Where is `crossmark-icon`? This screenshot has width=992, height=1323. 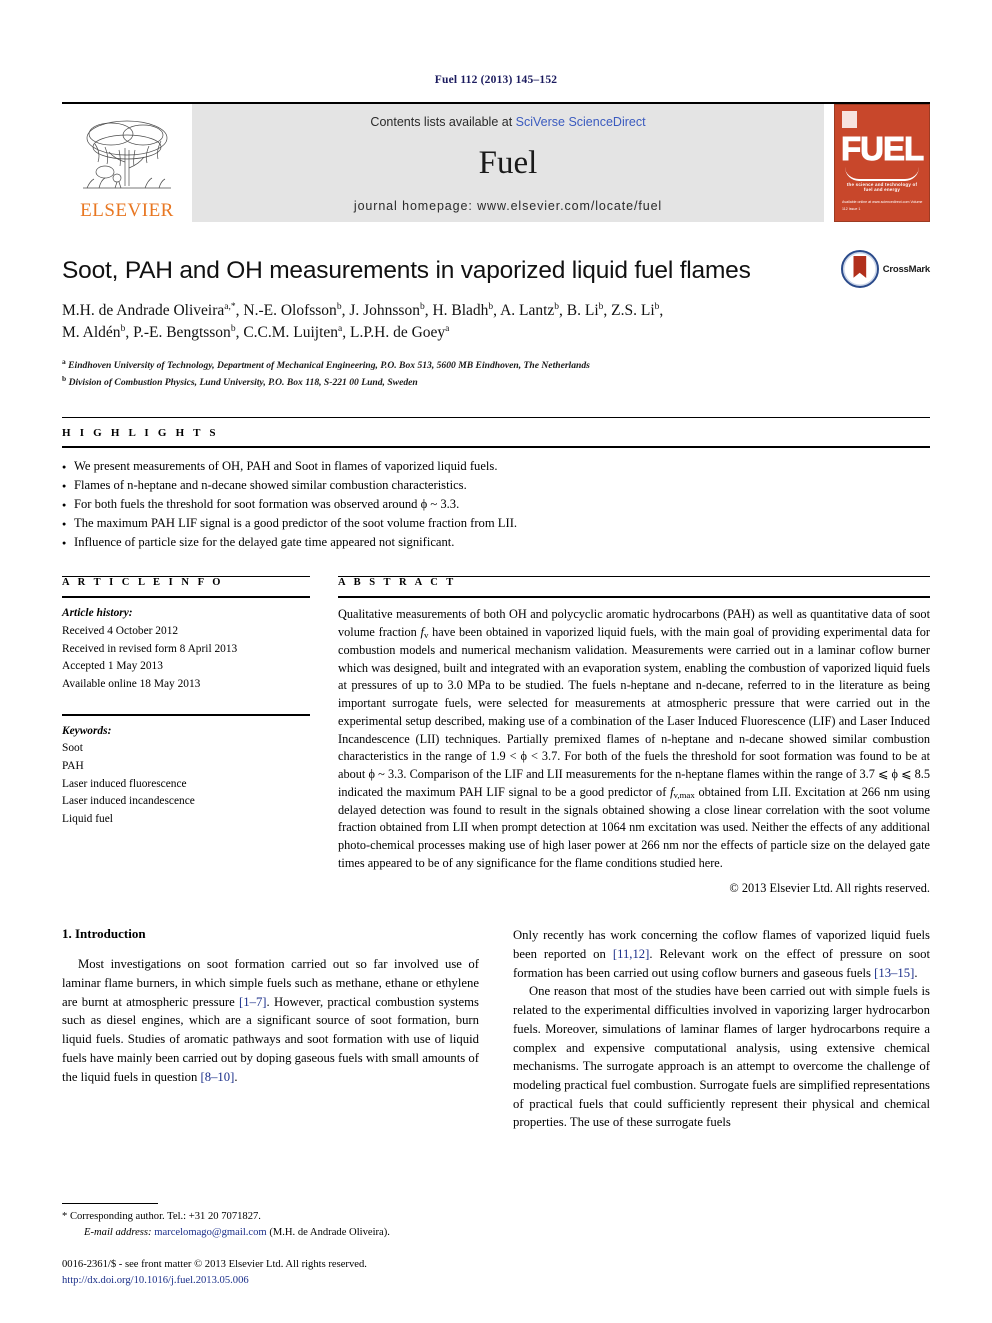
crossmark-icon is located at coordinates (859, 269).